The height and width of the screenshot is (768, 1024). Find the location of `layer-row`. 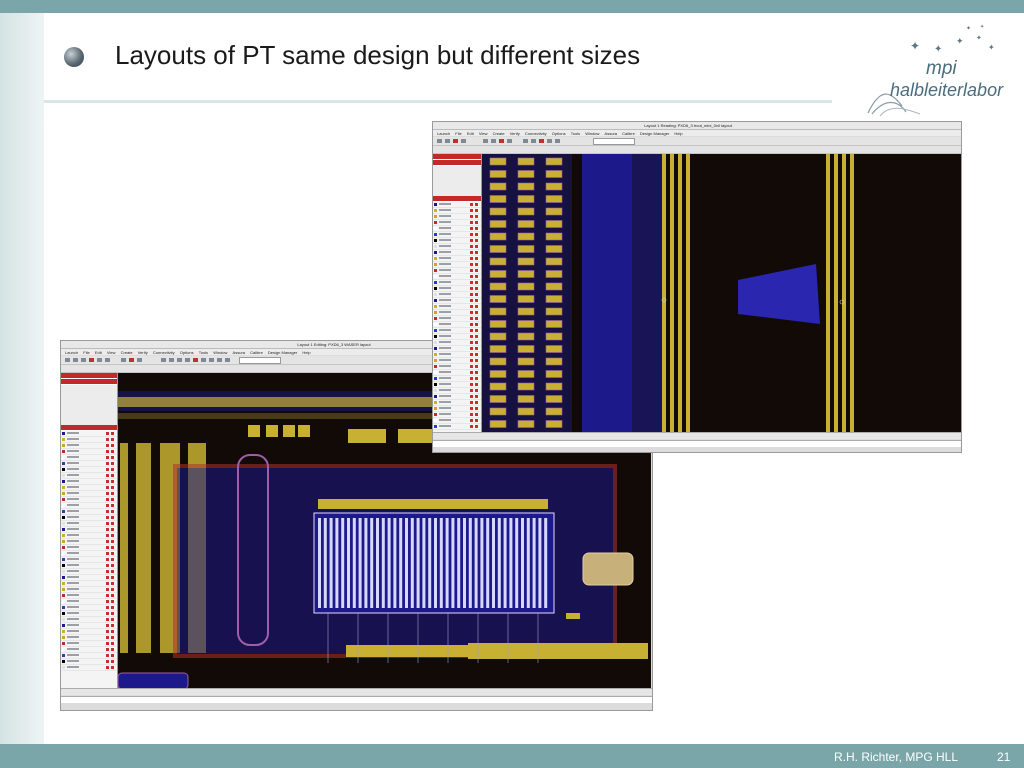

layer-row is located at coordinates (457, 427).